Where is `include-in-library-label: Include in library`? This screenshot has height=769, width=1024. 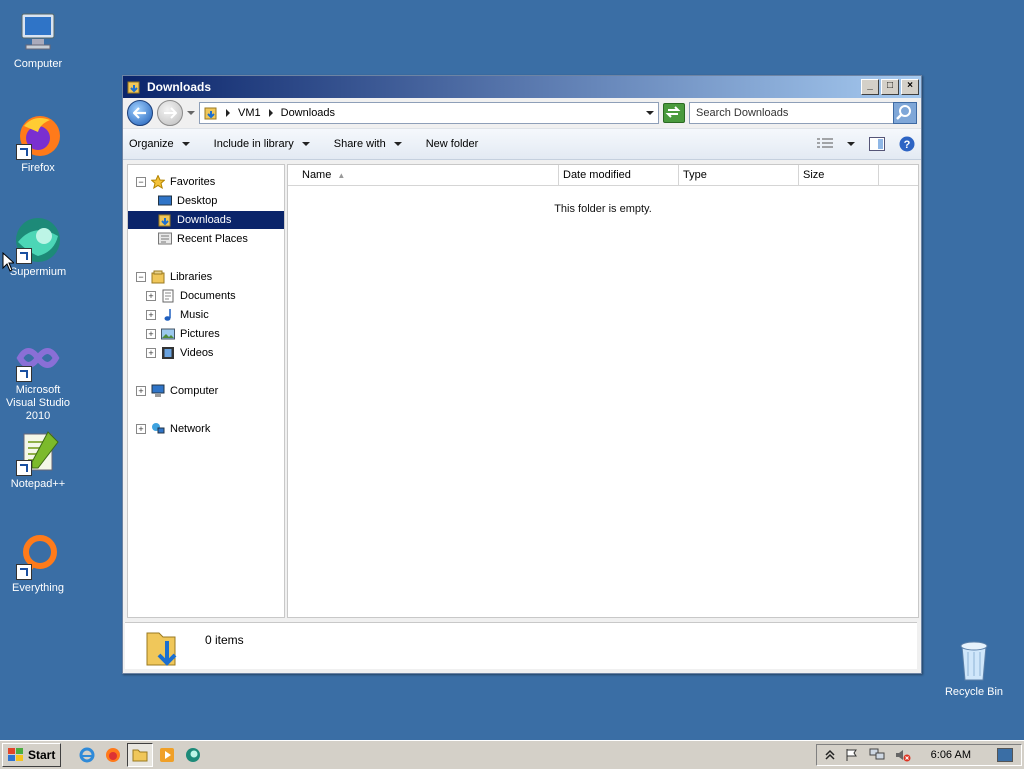
include-in-library-label: Include in library is located at coordinates (253, 144).